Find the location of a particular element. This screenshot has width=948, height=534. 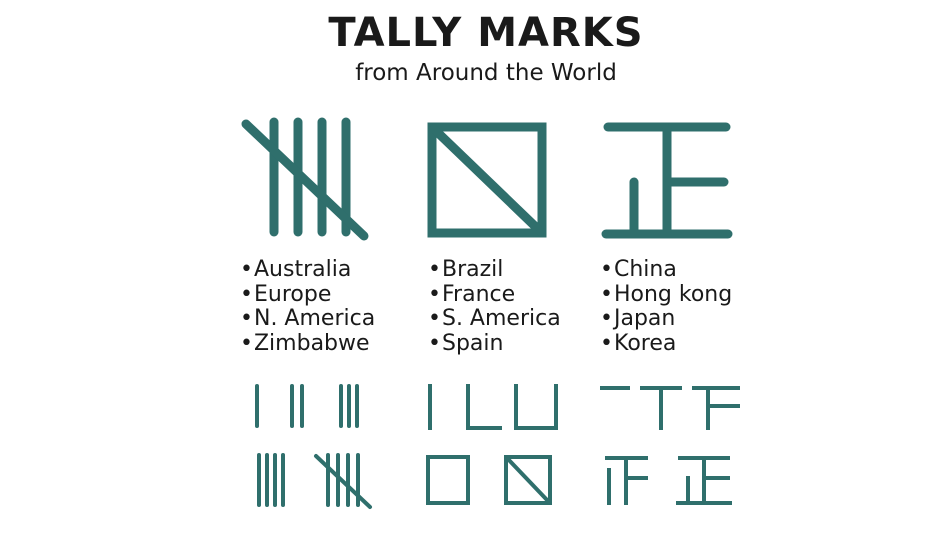

square-five-large-icon is located at coordinates (487, 180).